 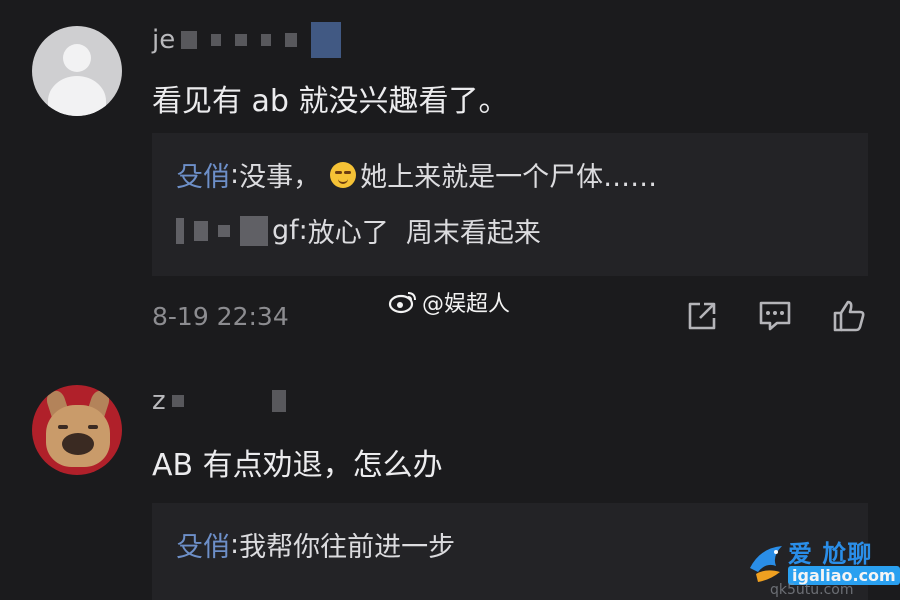 What do you see at coordinates (830, 554) in the screenshot?
I see `site-badge-title: 爱 尬聊` at bounding box center [830, 554].